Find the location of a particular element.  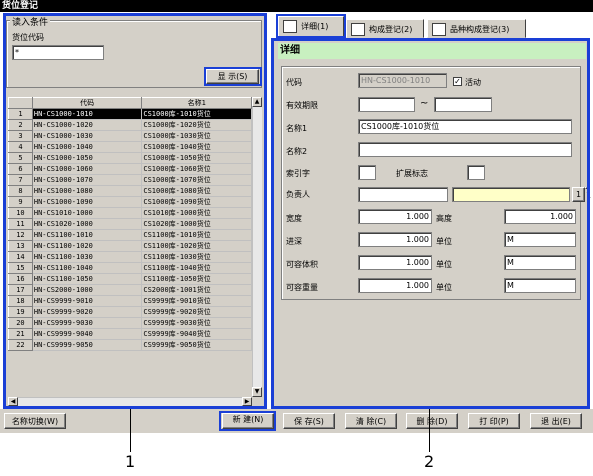

exit-button: 退 出(E) is located at coordinates (556, 421).